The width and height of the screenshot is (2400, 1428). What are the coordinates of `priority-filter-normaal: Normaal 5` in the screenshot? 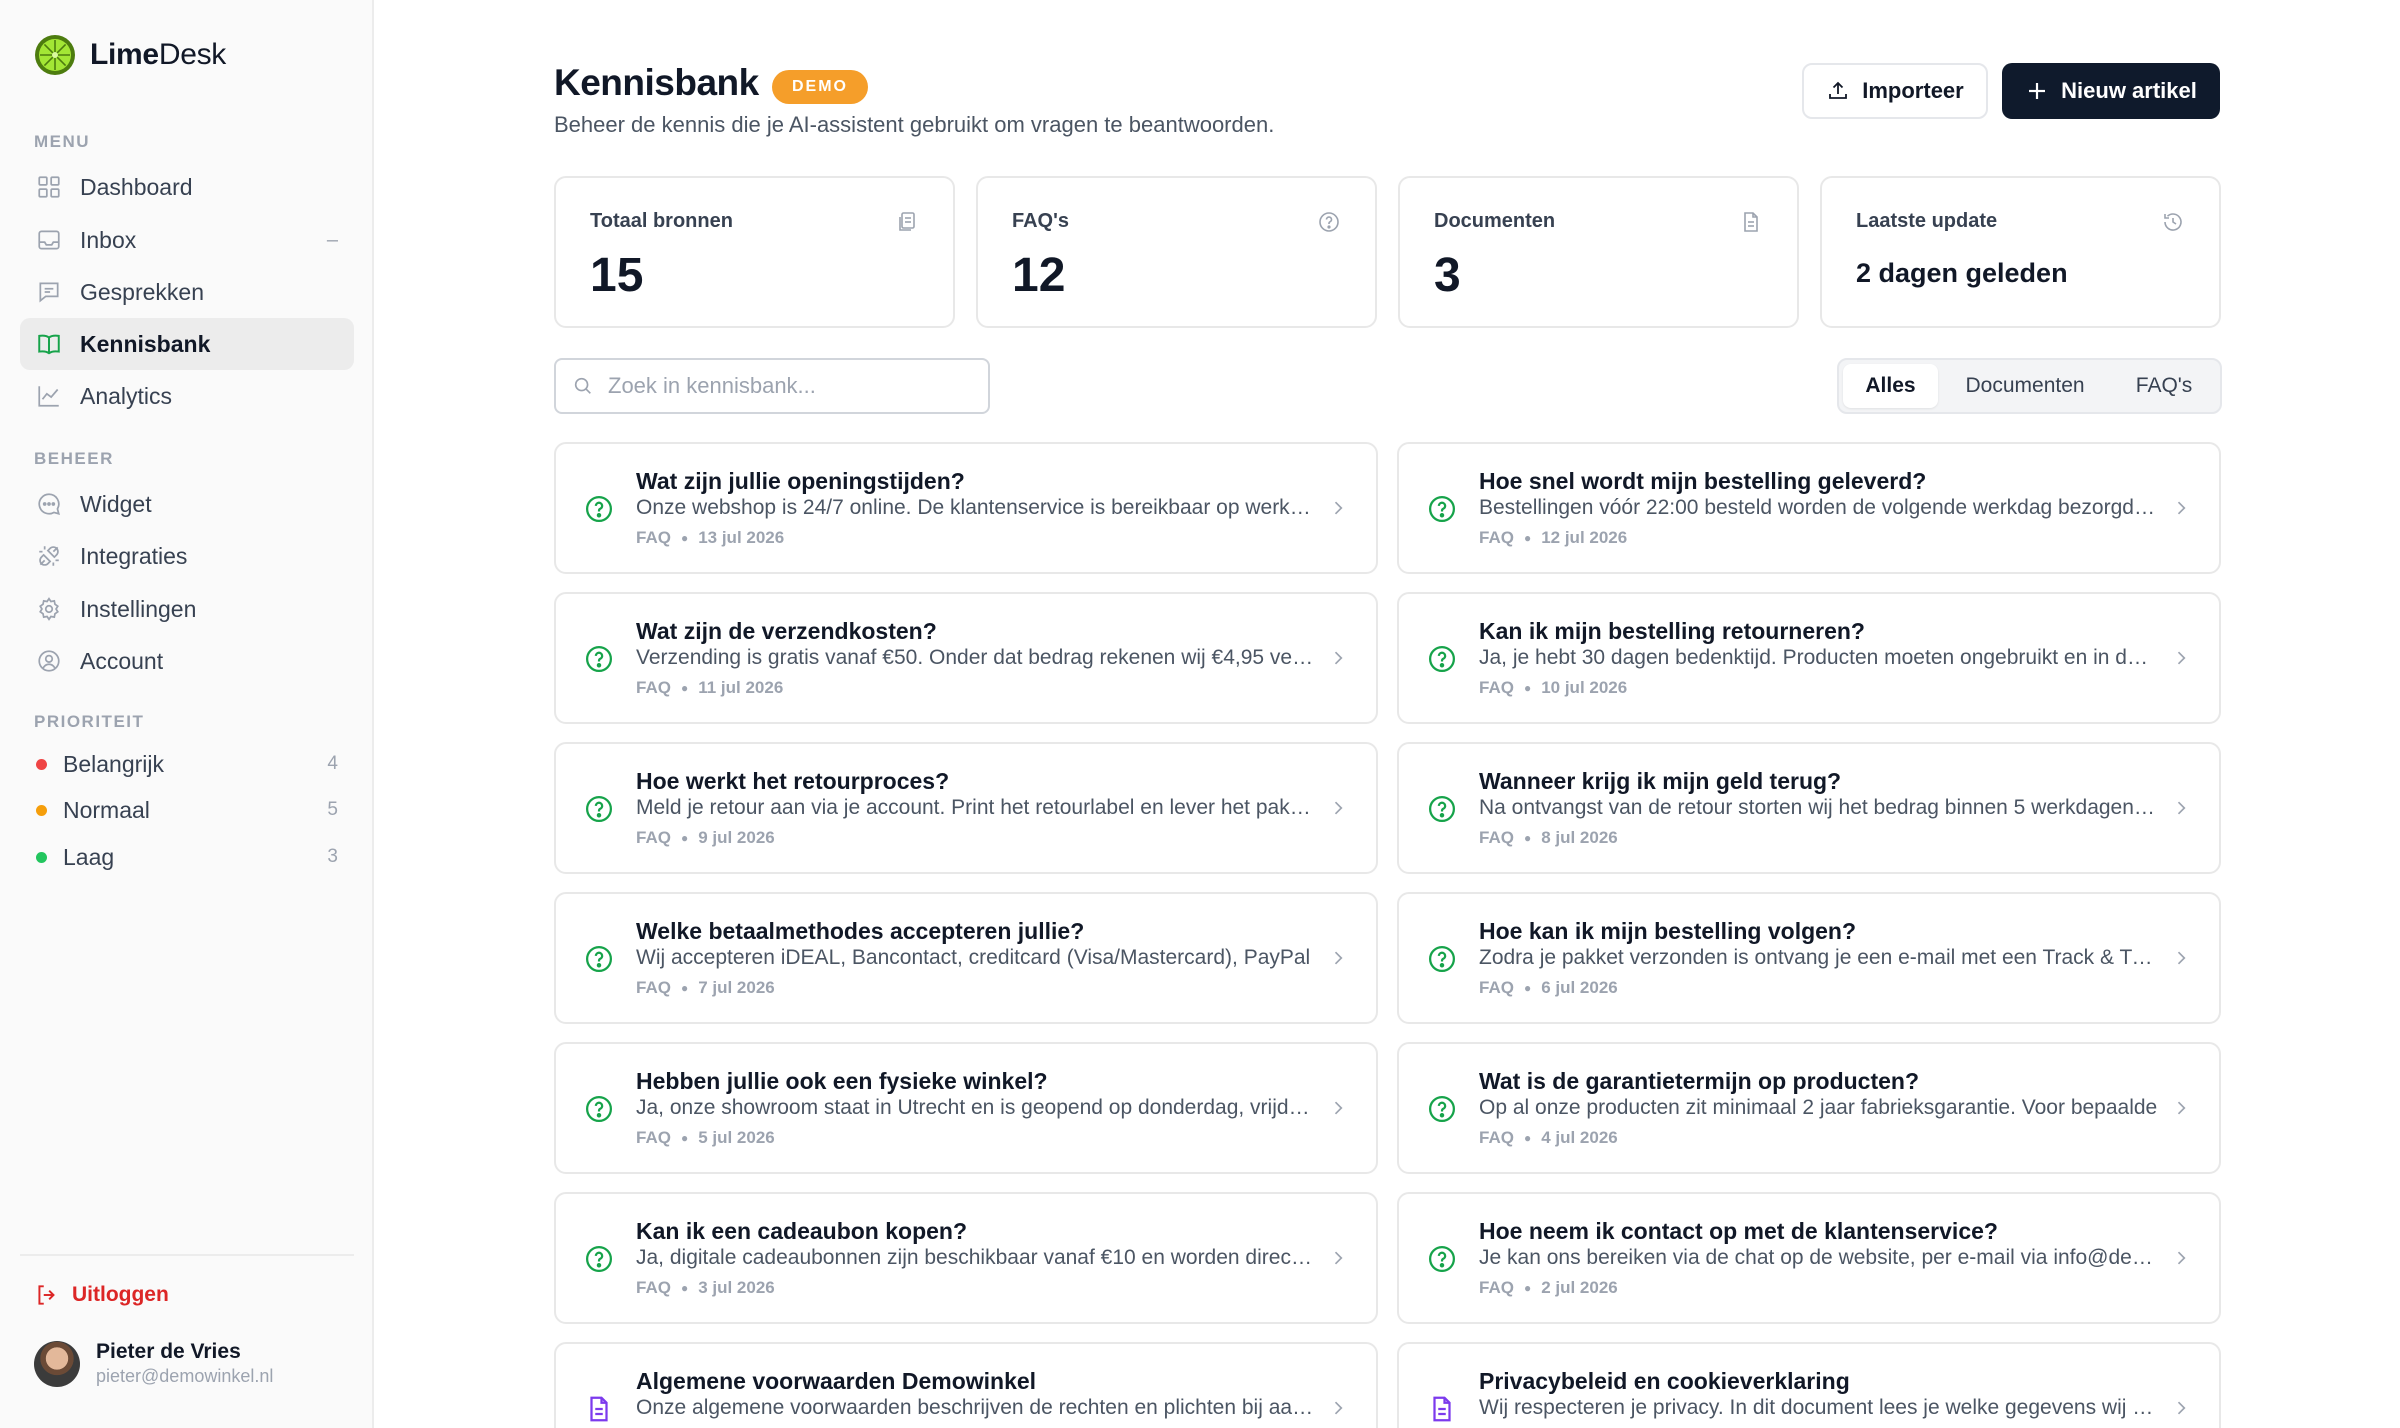 It's located at (187, 810).